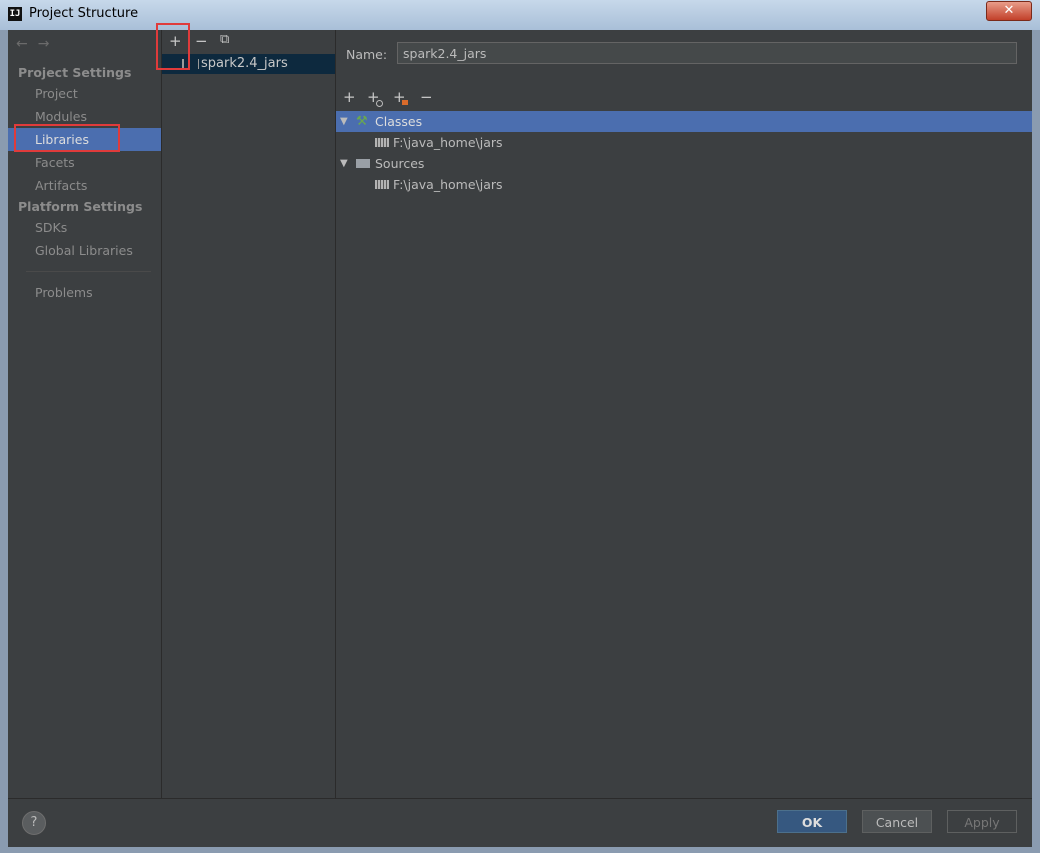 The width and height of the screenshot is (1040, 853). Describe the element at coordinates (84, 116) in the screenshot. I see `sidebar-item-modules: Modules` at that location.